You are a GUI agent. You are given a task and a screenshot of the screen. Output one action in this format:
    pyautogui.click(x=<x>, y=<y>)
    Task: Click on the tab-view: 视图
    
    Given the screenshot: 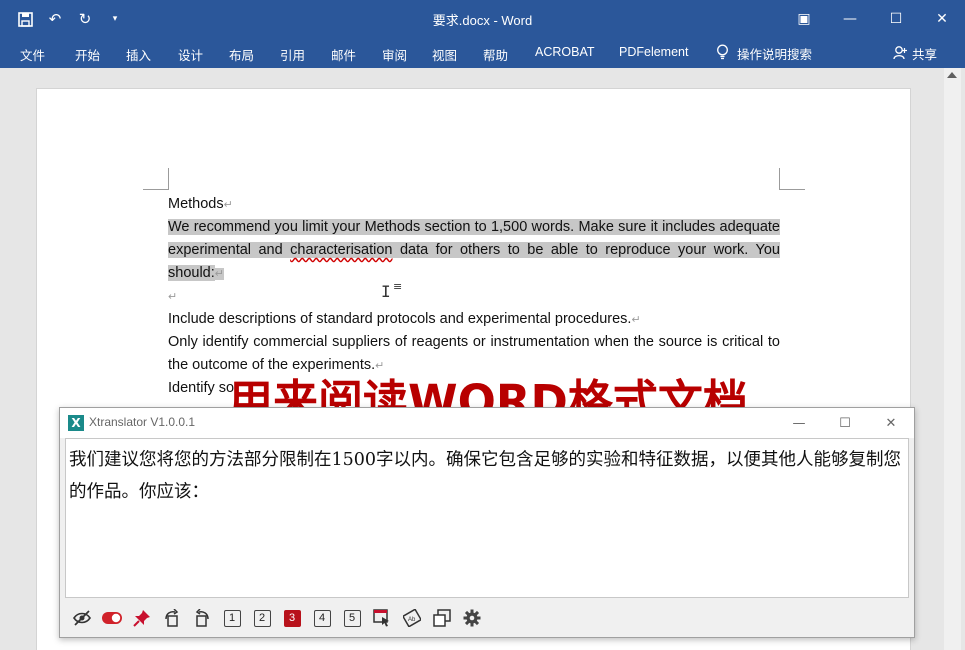 What is the action you would take?
    pyautogui.click(x=444, y=54)
    